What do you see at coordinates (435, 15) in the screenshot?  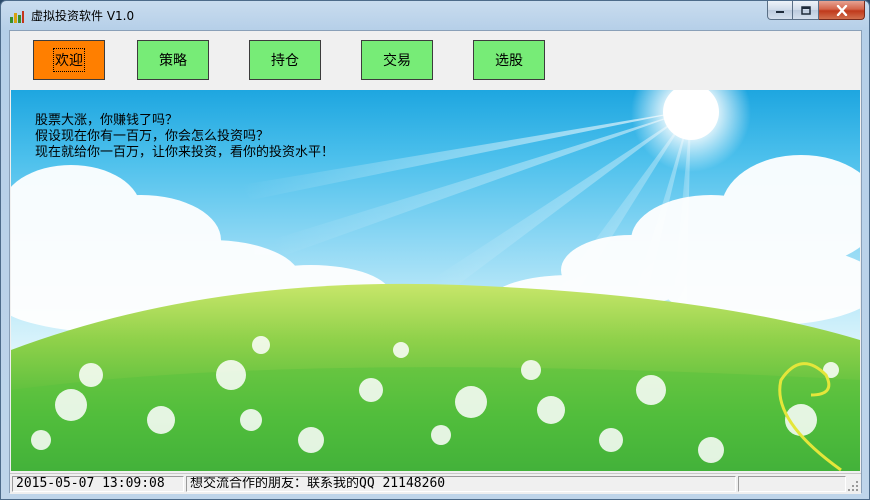 I see `title-bar: 虚拟投资软件 V1.0` at bounding box center [435, 15].